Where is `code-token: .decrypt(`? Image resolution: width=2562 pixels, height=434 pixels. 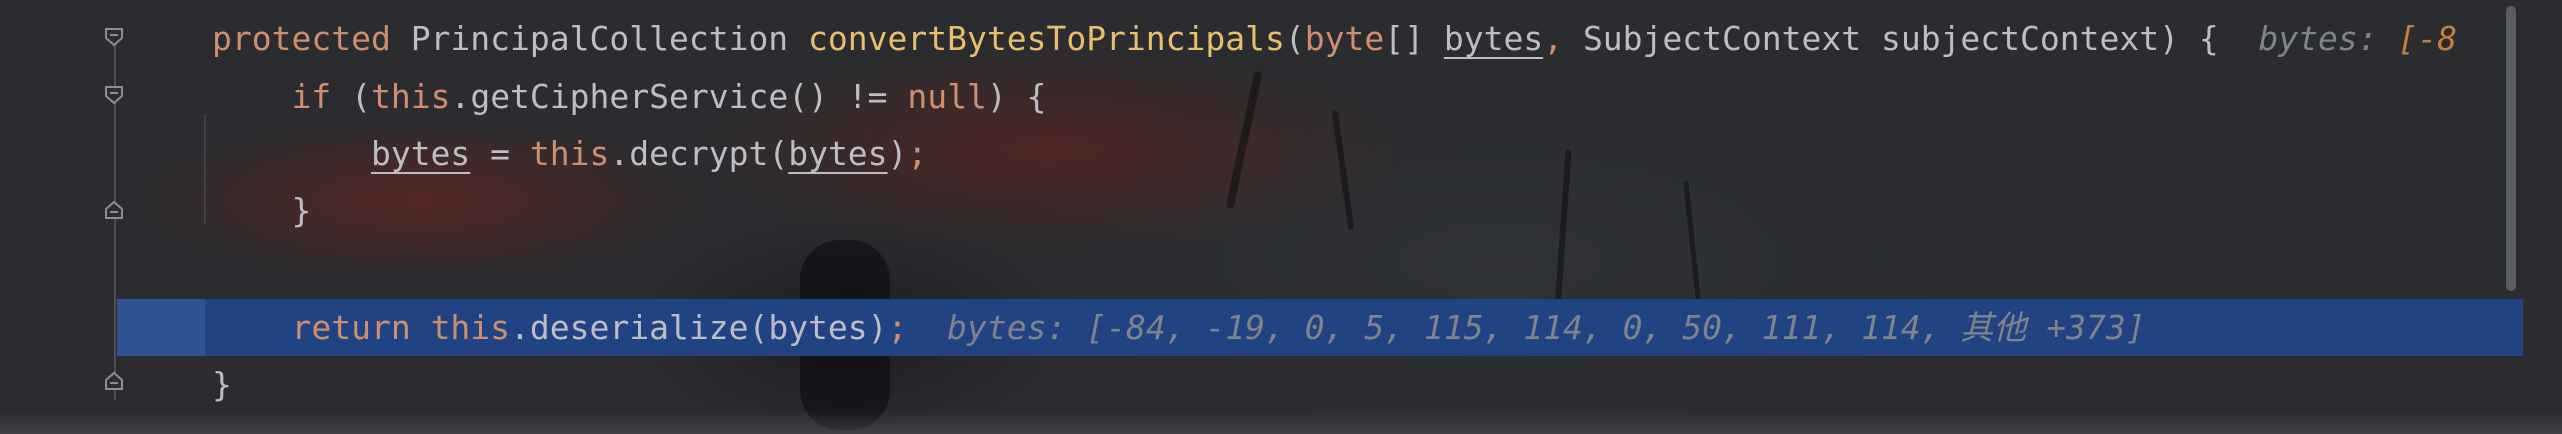 code-token: .decrypt( is located at coordinates (699, 153).